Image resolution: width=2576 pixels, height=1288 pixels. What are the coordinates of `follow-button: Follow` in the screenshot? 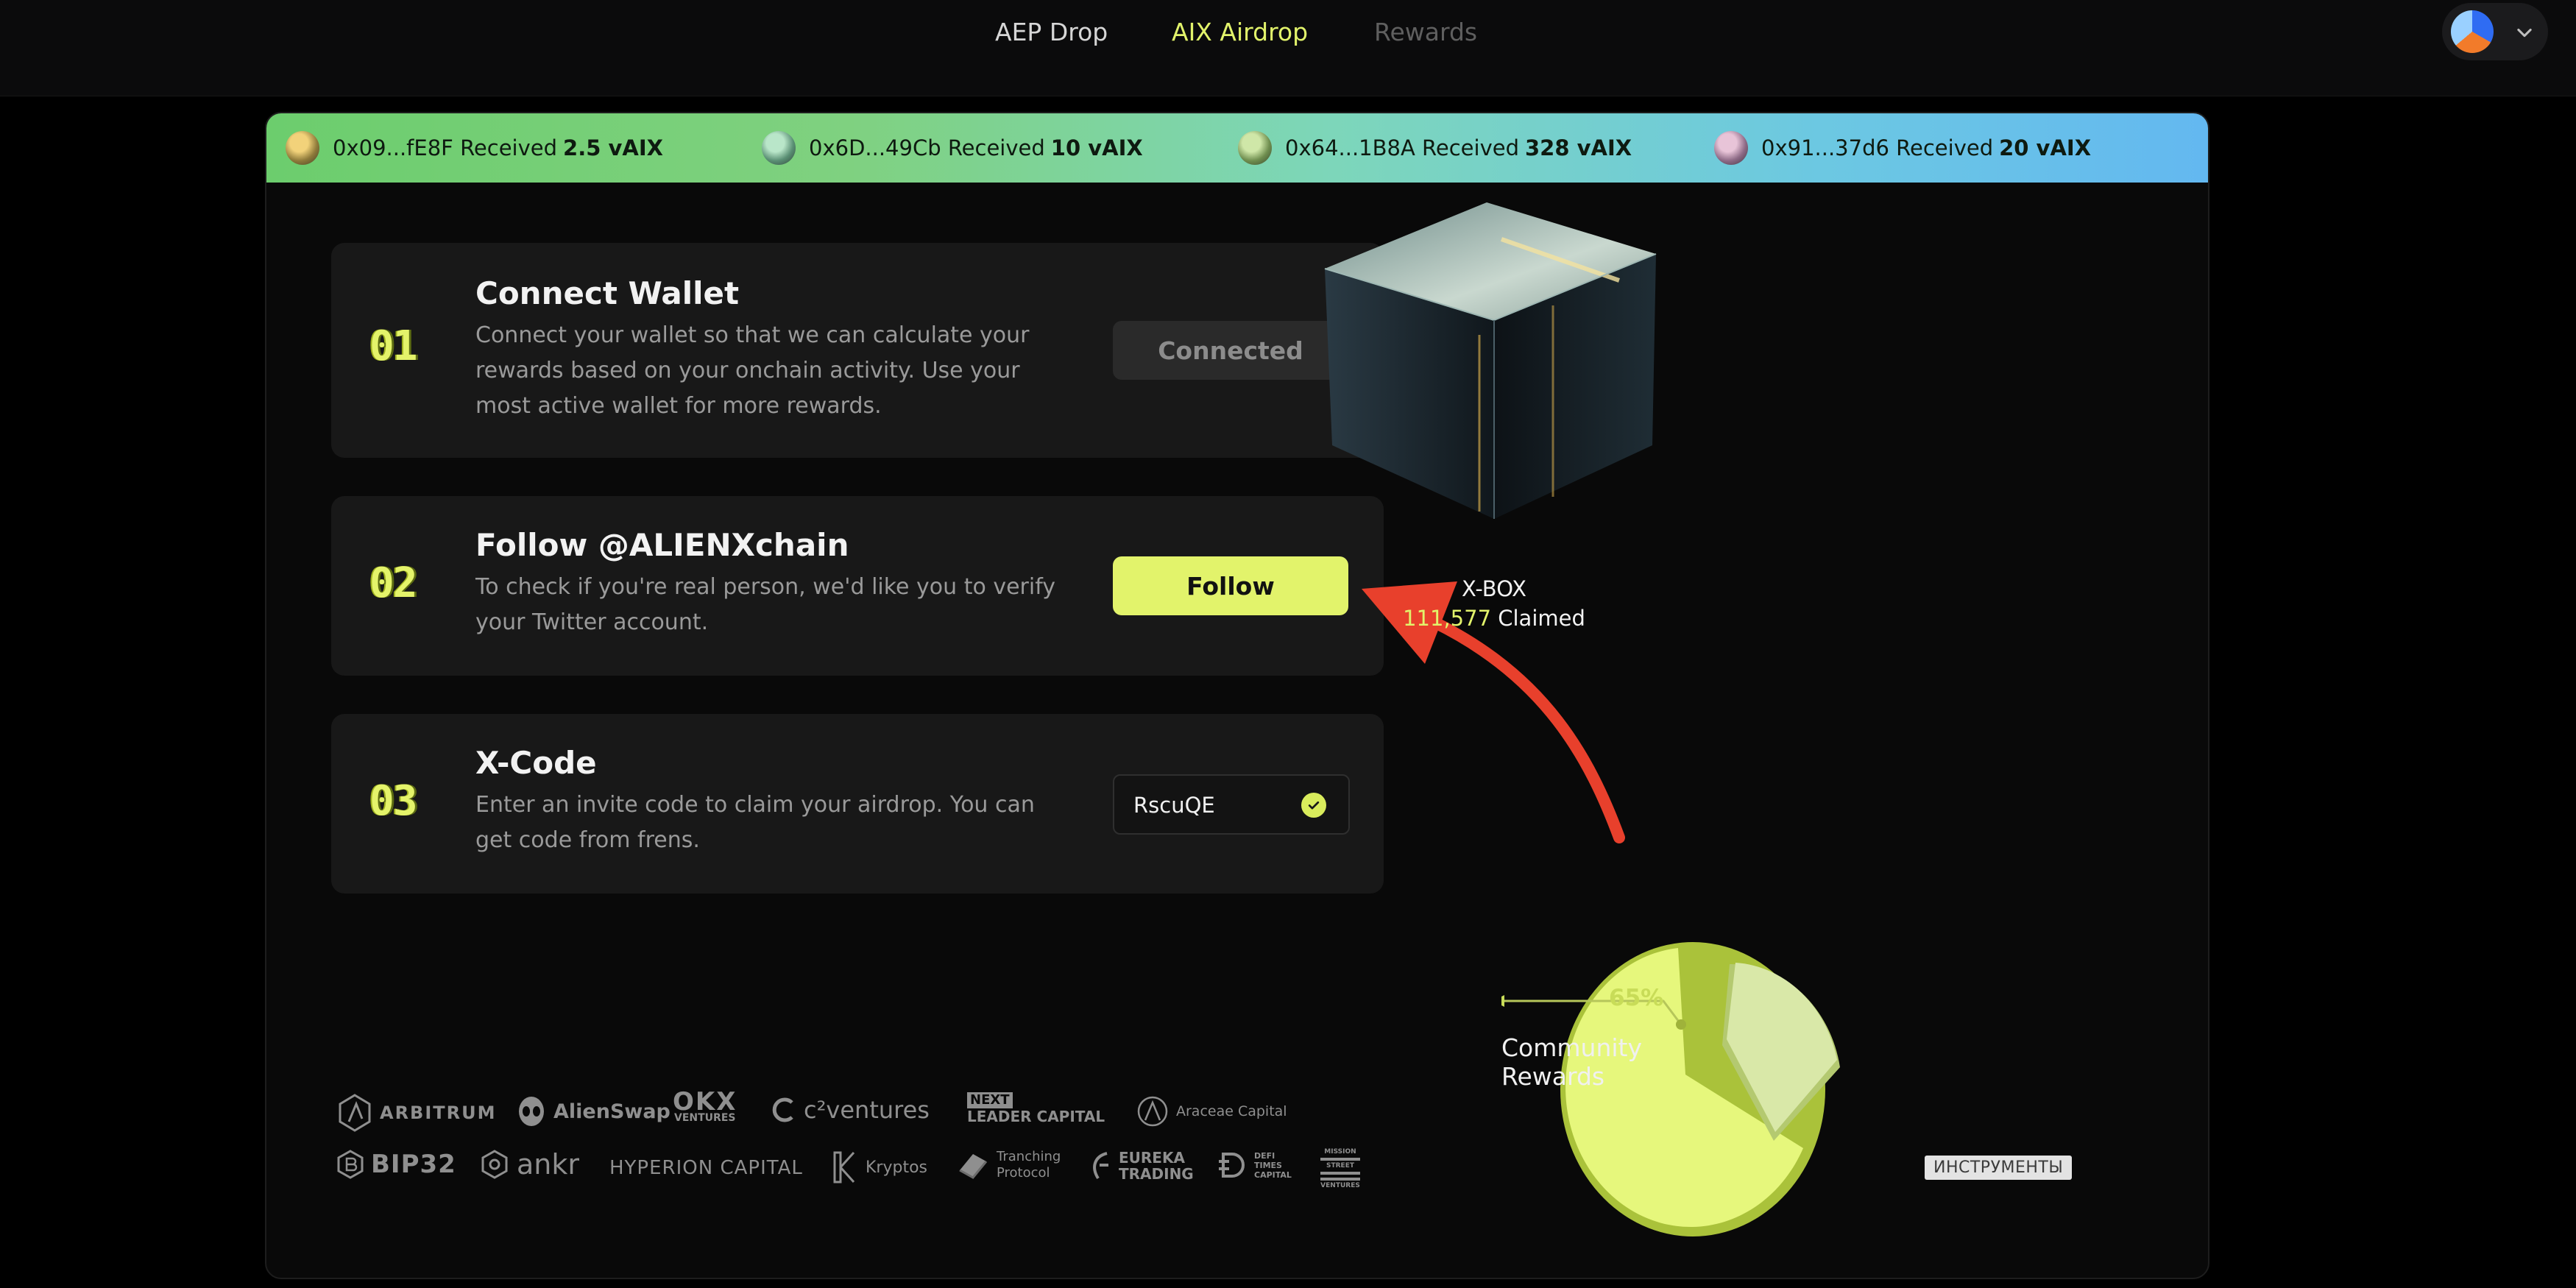 It's located at (1230, 585).